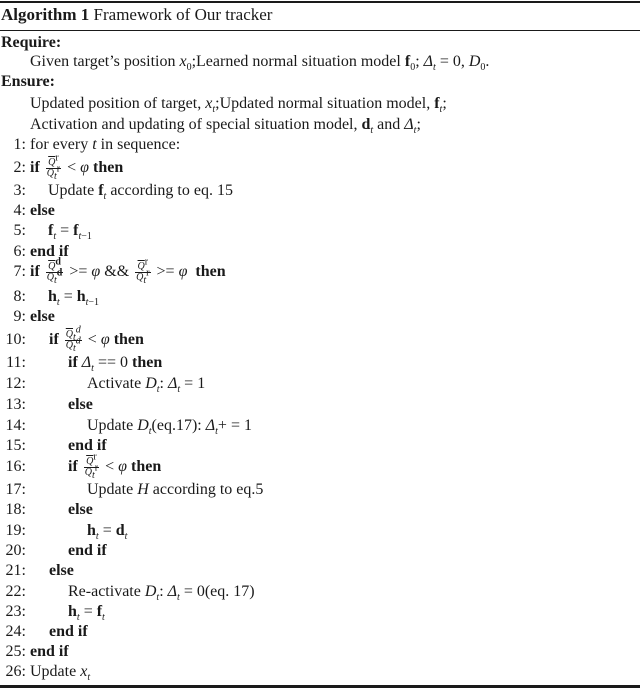 The image size is (640, 689). What do you see at coordinates (15, 425) in the screenshot?
I see `line-number: 14:` at bounding box center [15, 425].